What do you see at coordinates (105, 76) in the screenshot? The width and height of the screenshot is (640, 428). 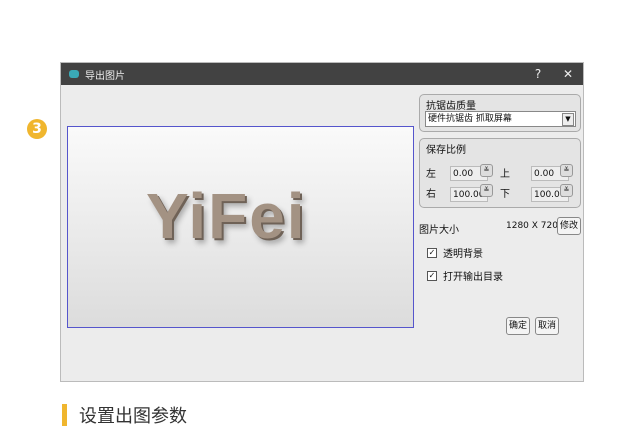 I see `dialog-title: 导出图片` at bounding box center [105, 76].